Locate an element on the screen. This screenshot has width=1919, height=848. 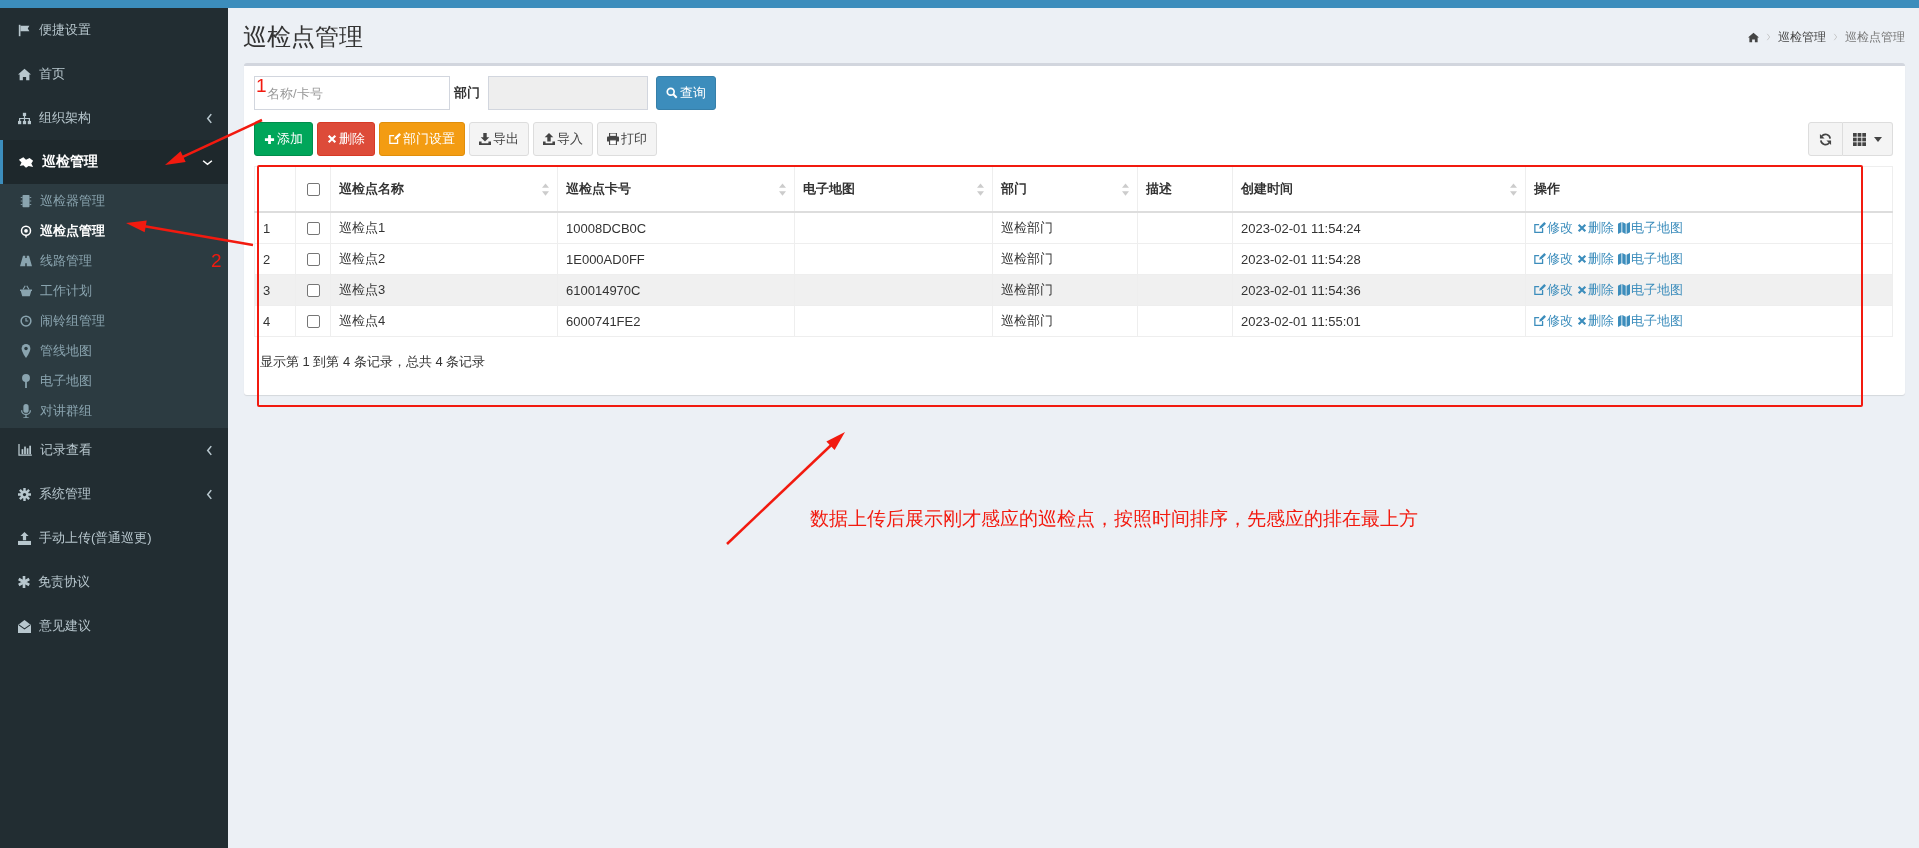
table-cell: 2023-02-01 11:54:36 is located at coordinates (1379, 290).